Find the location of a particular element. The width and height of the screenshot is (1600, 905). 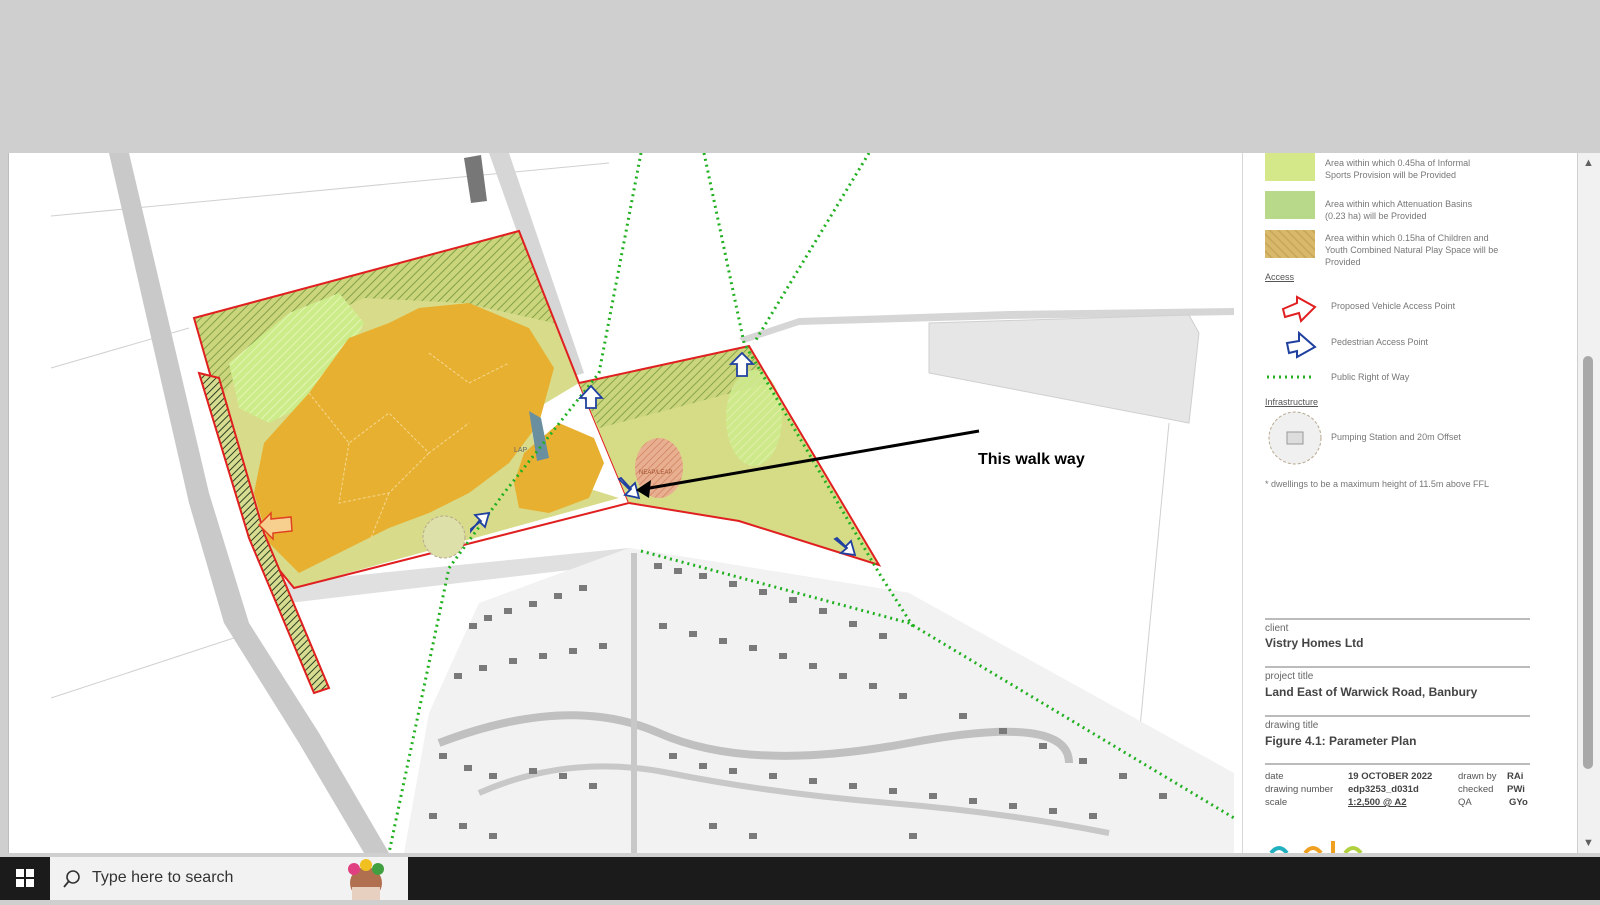

drawn-value: RAi is located at coordinates (1515, 776).